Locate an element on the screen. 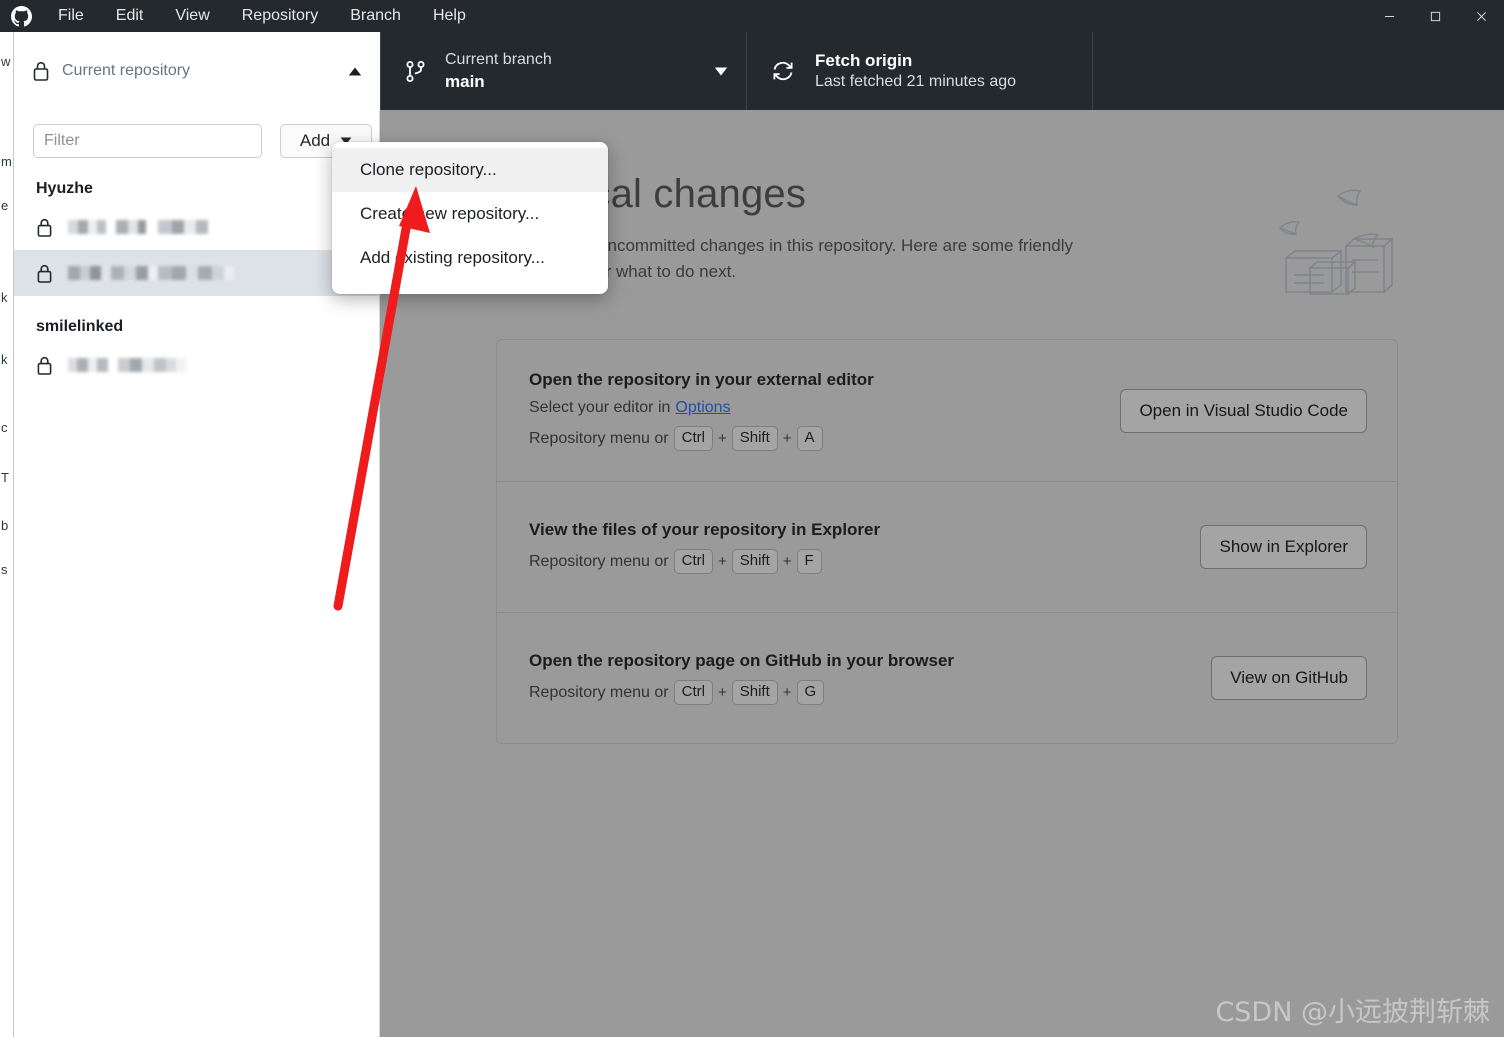 The width and height of the screenshot is (1504, 1037). current-branch-label: Current branch is located at coordinates (498, 59).